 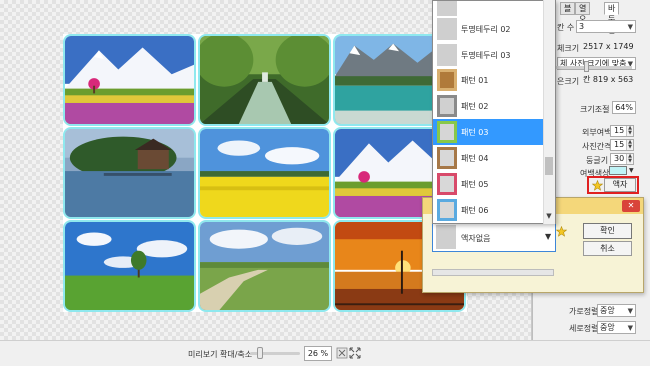 I want to click on zoom-label: 미리보기 확대/축소, so click(x=220, y=354).